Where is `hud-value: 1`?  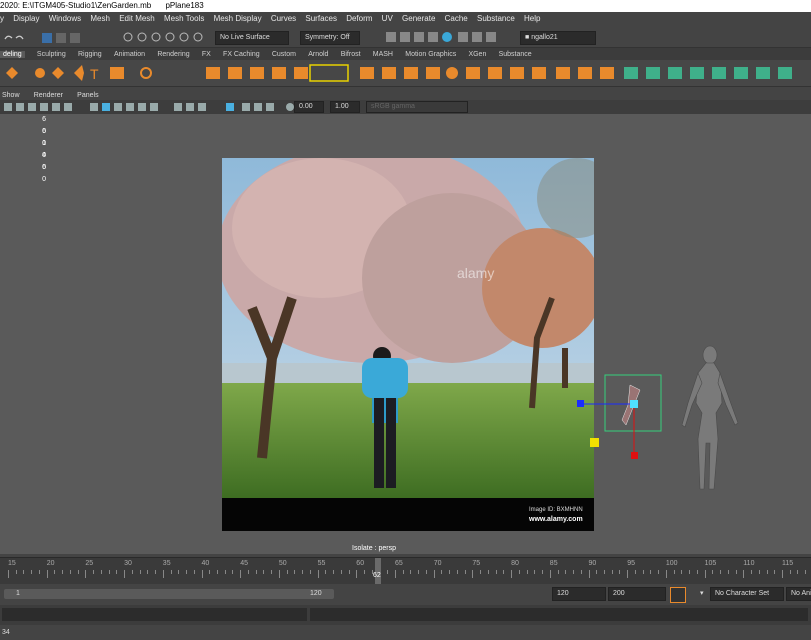
hud-value: 1 is located at coordinates (44, 143).